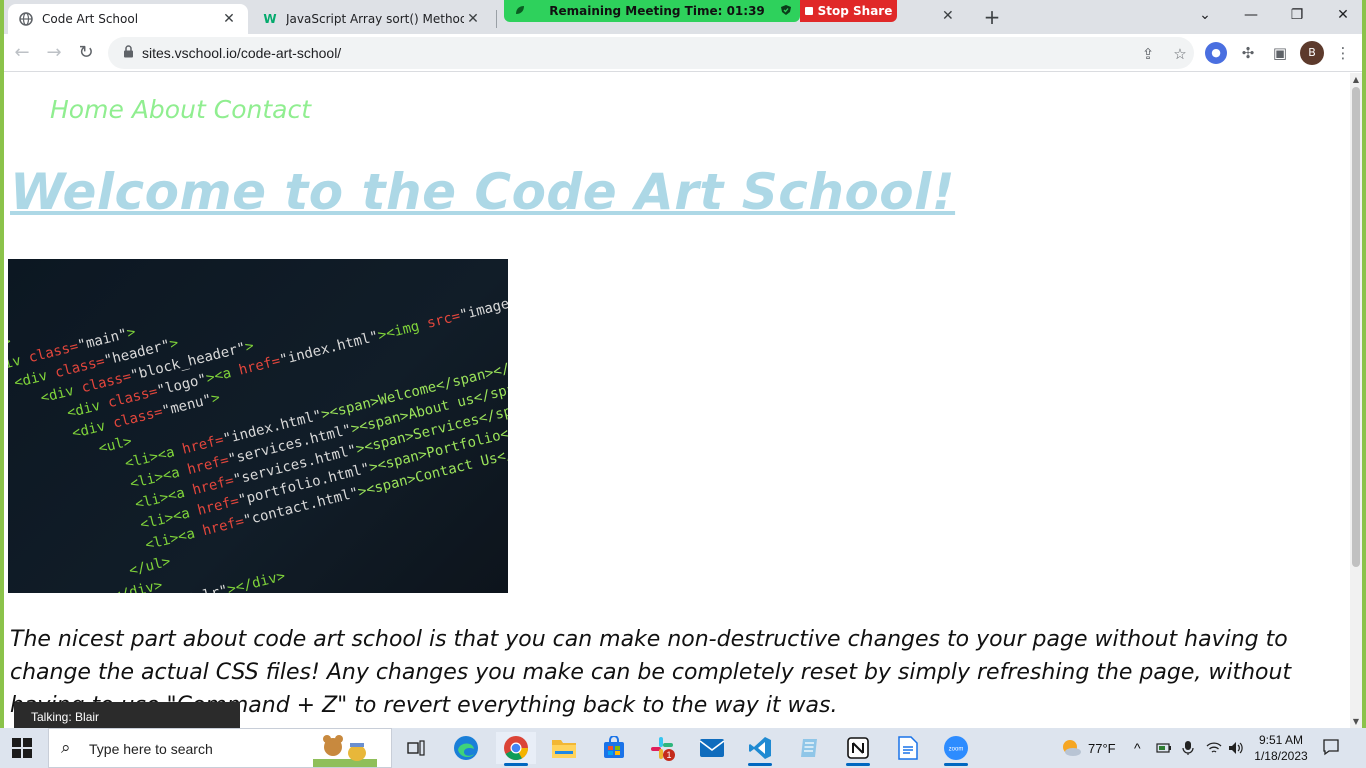 The width and height of the screenshot is (1366, 768). I want to click on search-icon: ⌕, so click(66, 747).